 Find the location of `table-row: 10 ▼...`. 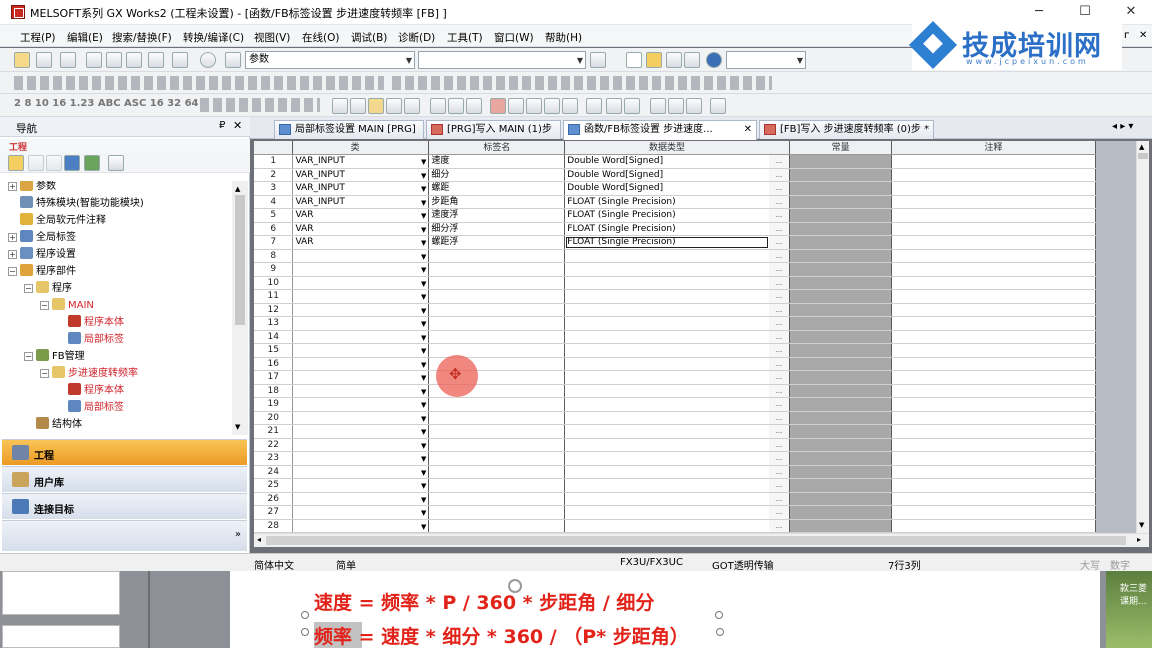

table-row: 10 ▼... is located at coordinates (675, 283).